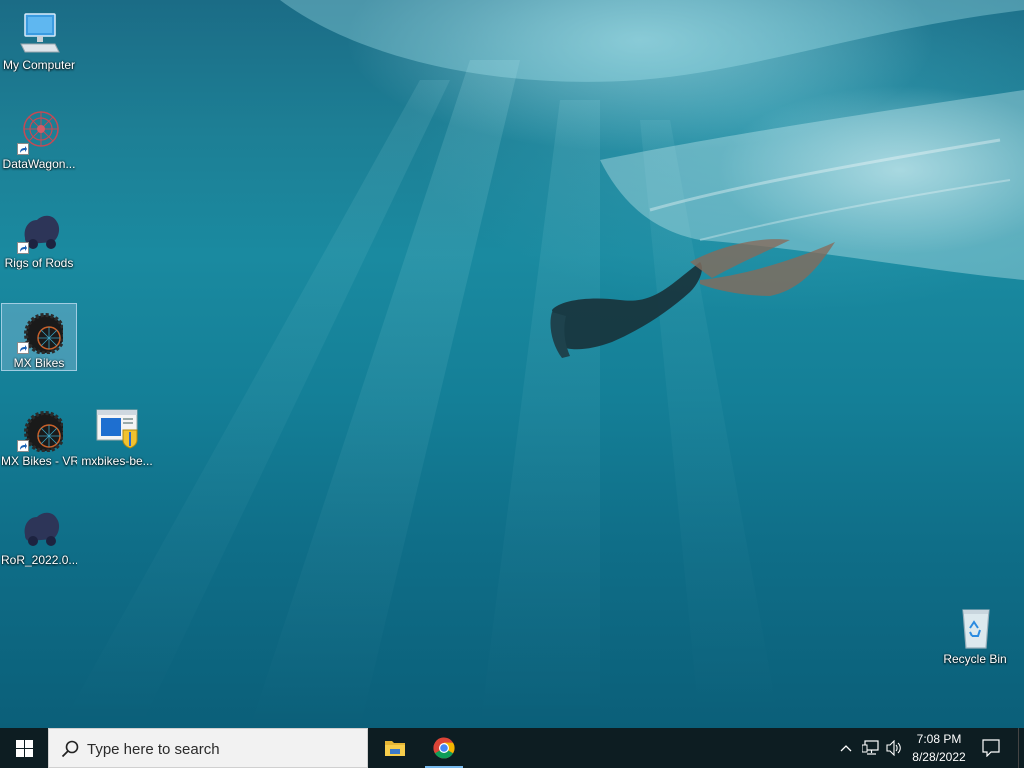 The height and width of the screenshot is (768, 1024). I want to click on desktop-icon-my-computer: My Computer, so click(39, 39).